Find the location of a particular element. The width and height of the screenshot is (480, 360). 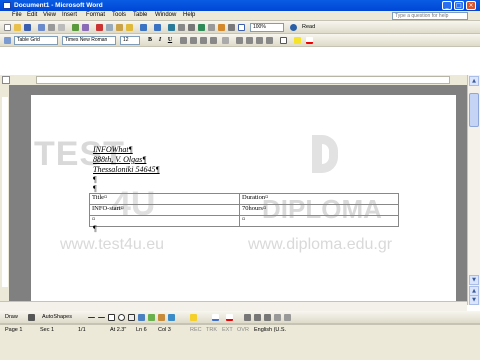

spelling-icon is located at coordinates (75, 27).